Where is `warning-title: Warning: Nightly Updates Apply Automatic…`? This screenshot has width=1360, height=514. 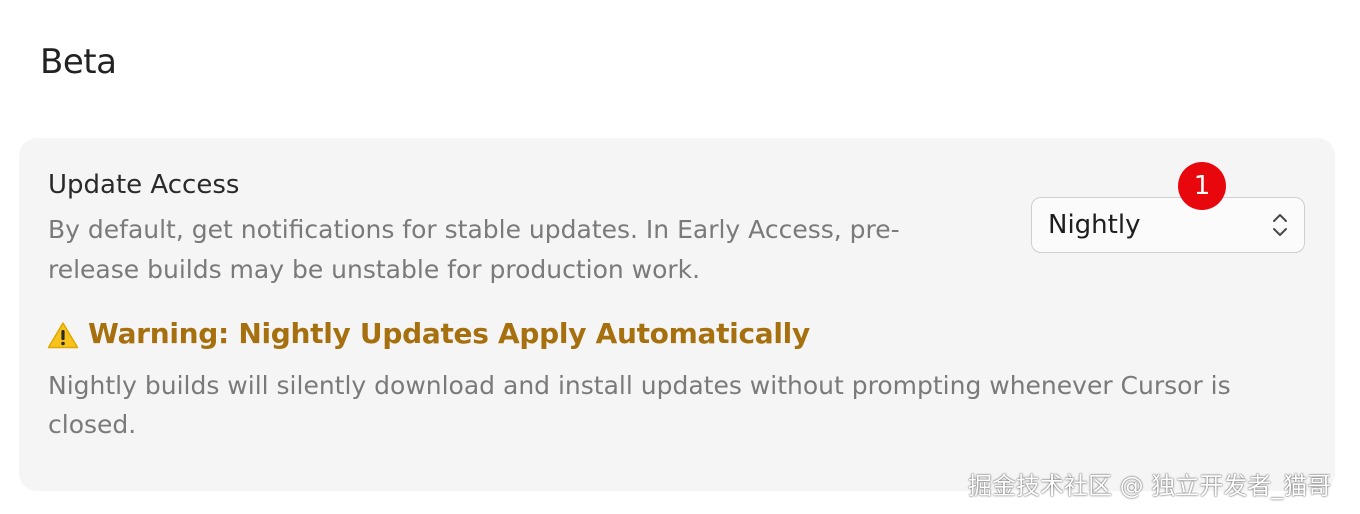 warning-title: Warning: Nightly Updates Apply Automatic… is located at coordinates (449, 333).